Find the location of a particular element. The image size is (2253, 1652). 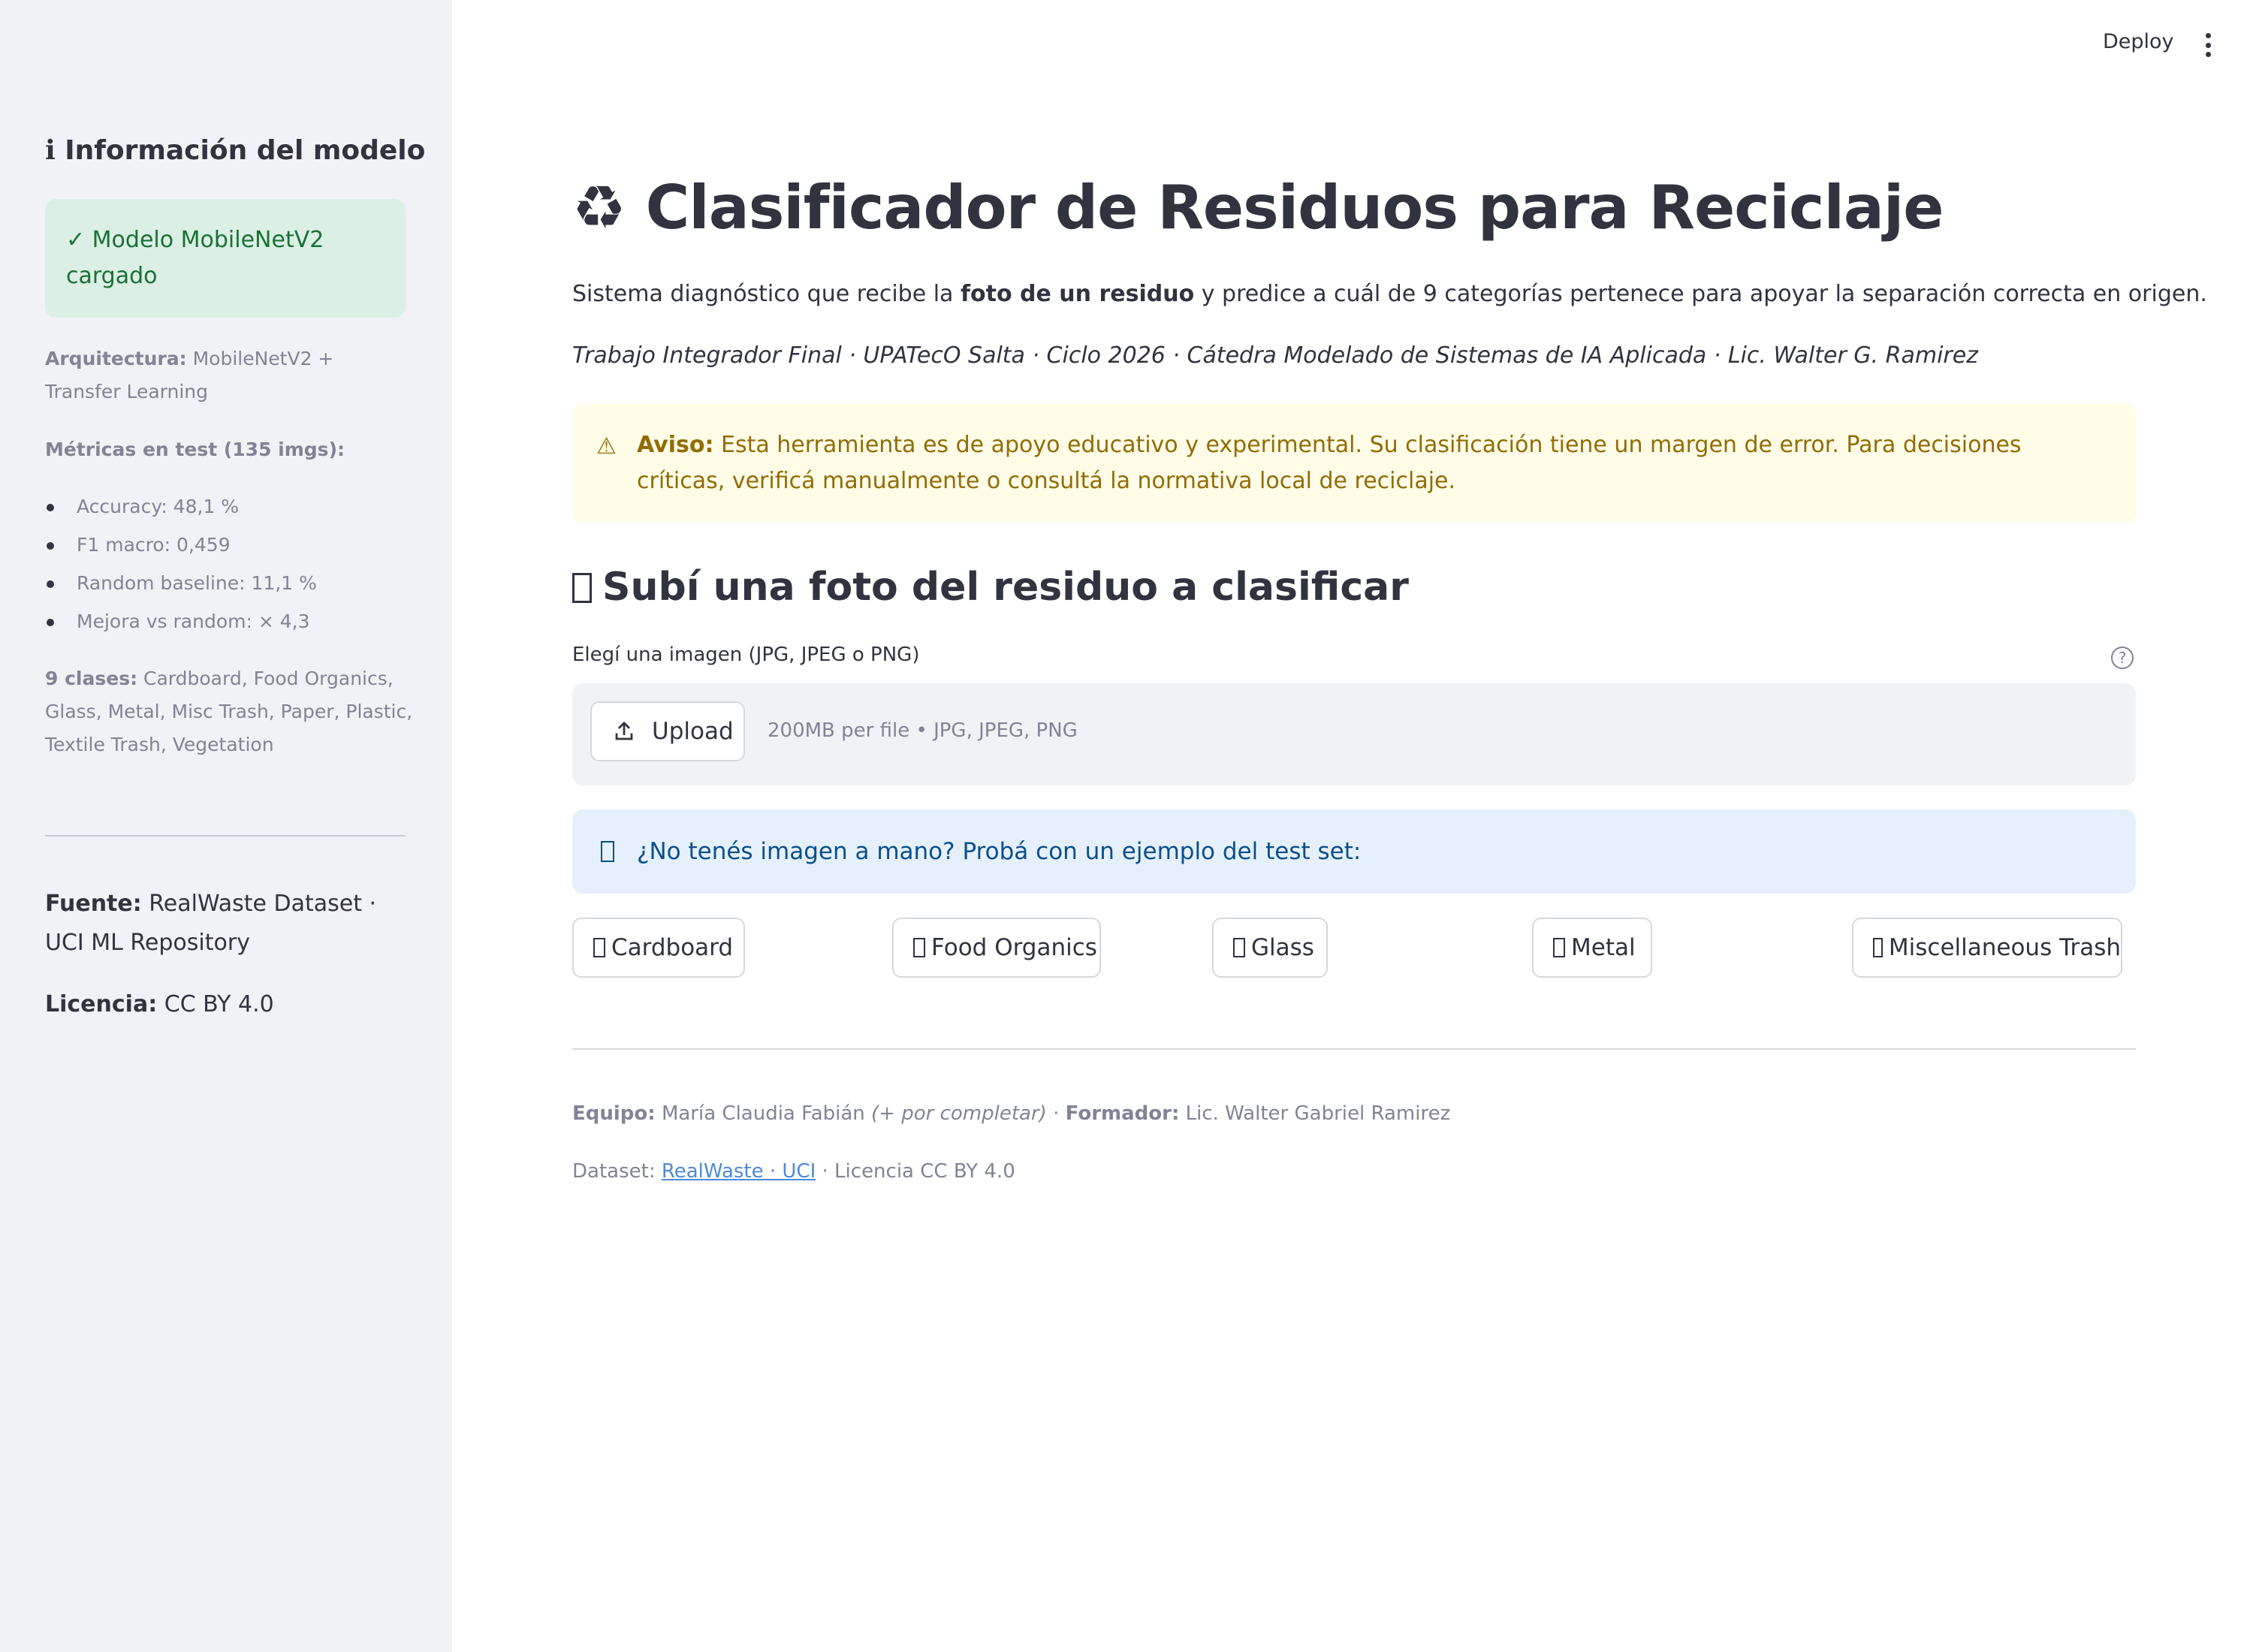

dataset-label: Dataset: is located at coordinates (614, 1171).